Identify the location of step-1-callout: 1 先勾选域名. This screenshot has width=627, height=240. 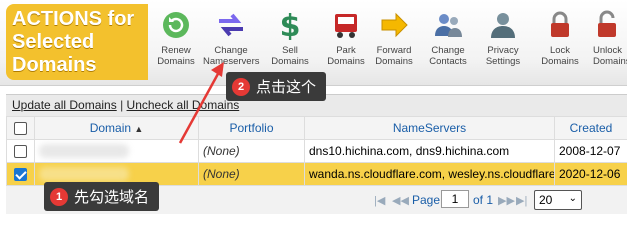
(102, 196).